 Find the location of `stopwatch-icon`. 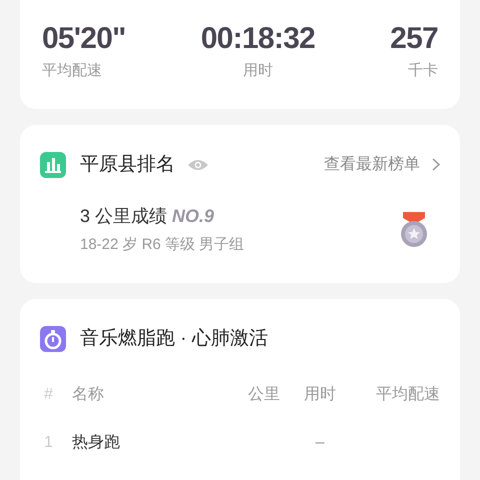

stopwatch-icon is located at coordinates (53, 339).